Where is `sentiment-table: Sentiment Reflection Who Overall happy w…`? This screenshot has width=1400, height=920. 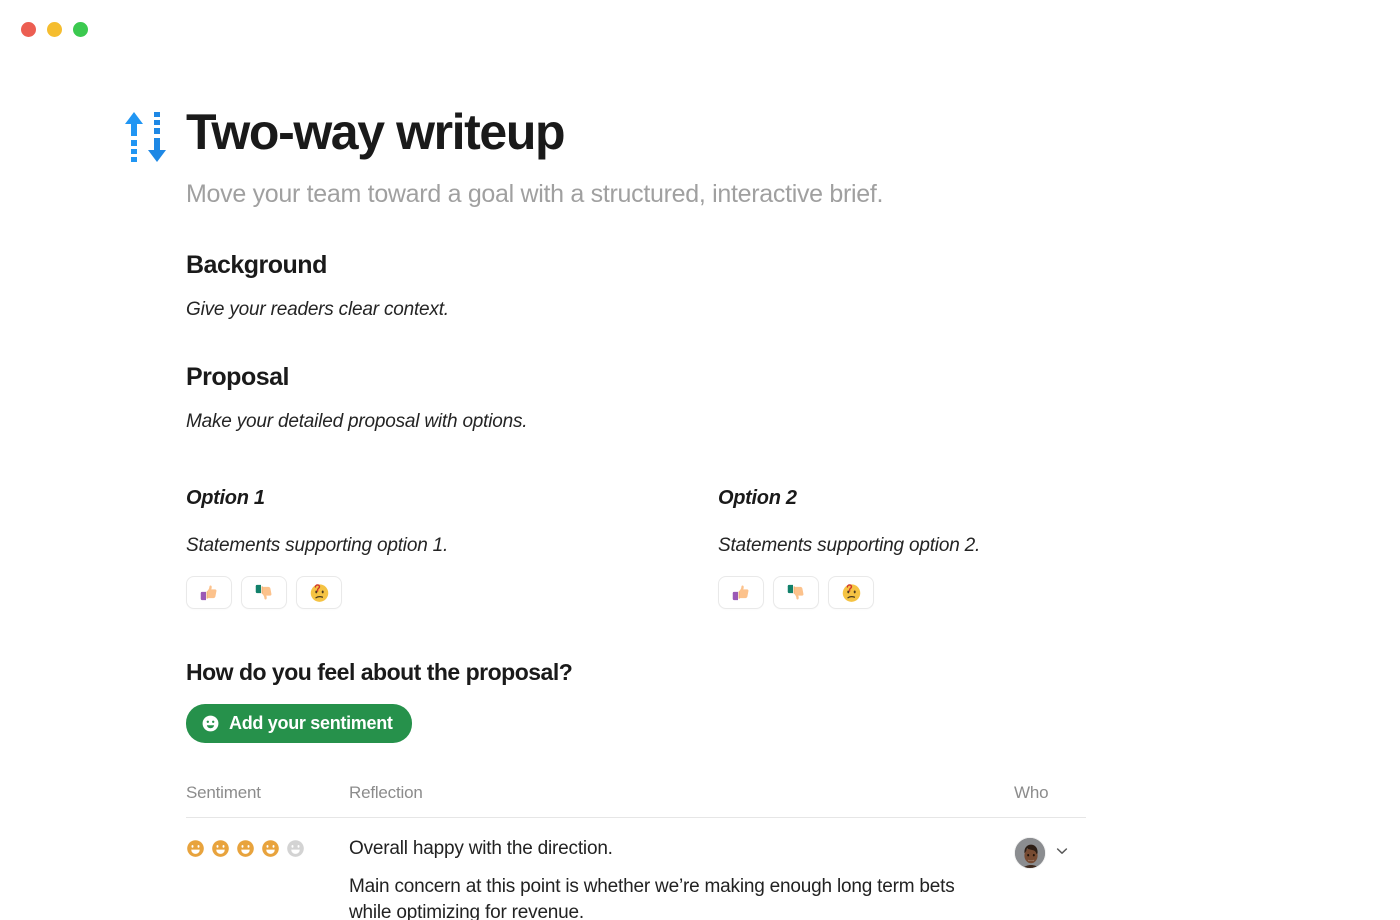
sentiment-table: Sentiment Reflection Who Overall happy w… is located at coordinates (636, 851).